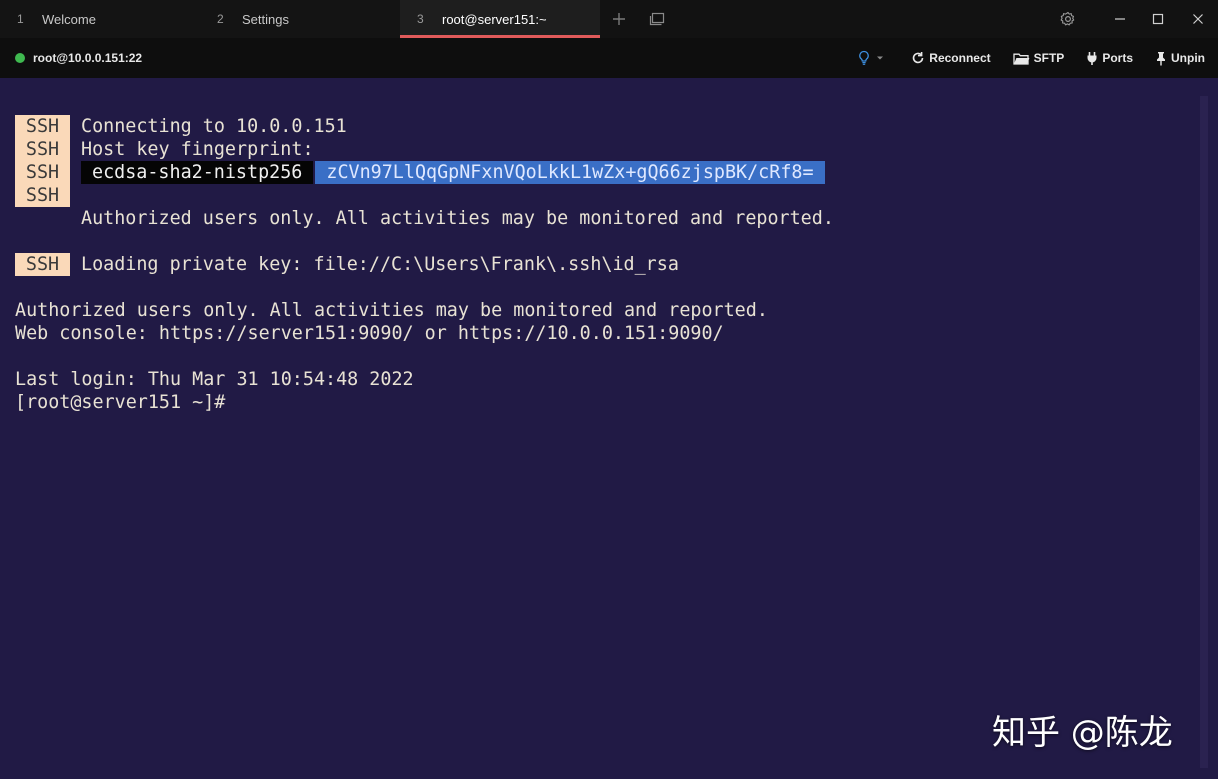 The height and width of the screenshot is (779, 1218). What do you see at coordinates (20, 19) in the screenshot?
I see `tab-number: 1` at bounding box center [20, 19].